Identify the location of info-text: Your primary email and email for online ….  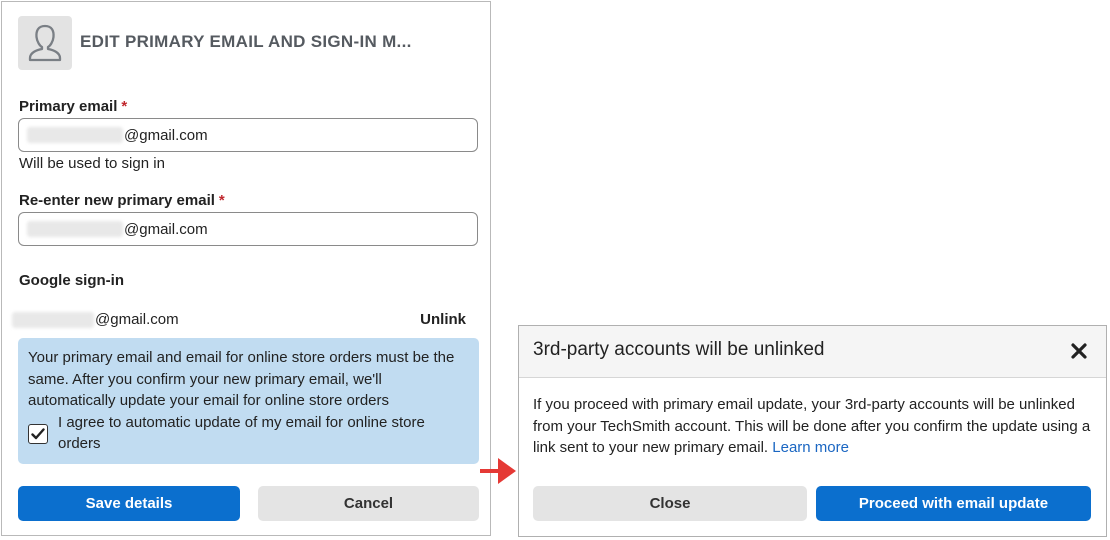
(241, 379).